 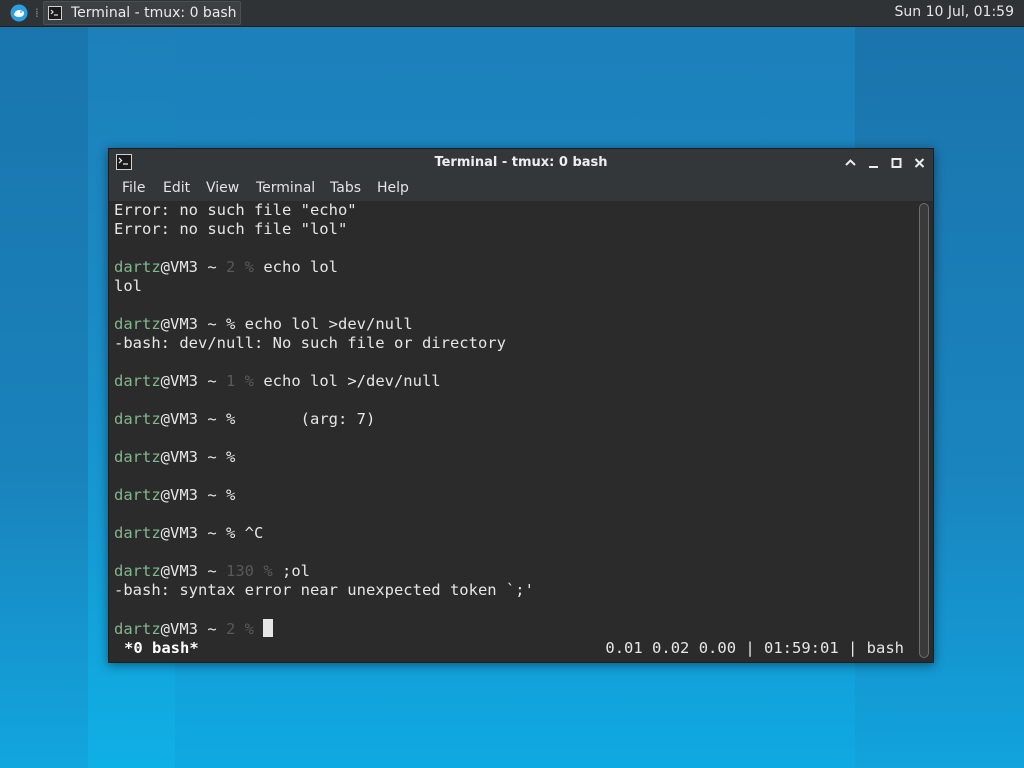 I want to click on close-button, so click(x=919, y=163).